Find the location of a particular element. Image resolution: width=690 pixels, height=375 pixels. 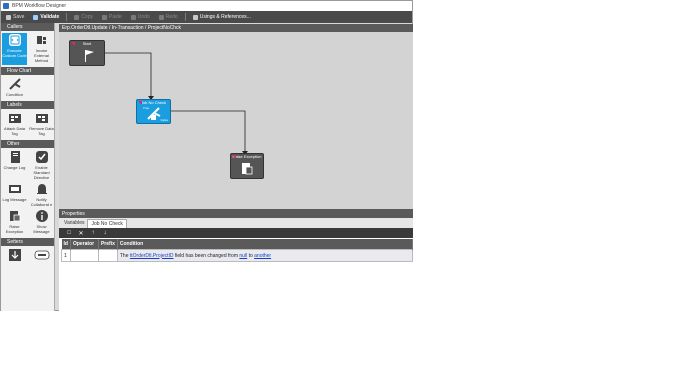

log-message-icon is located at coordinates (15, 189).